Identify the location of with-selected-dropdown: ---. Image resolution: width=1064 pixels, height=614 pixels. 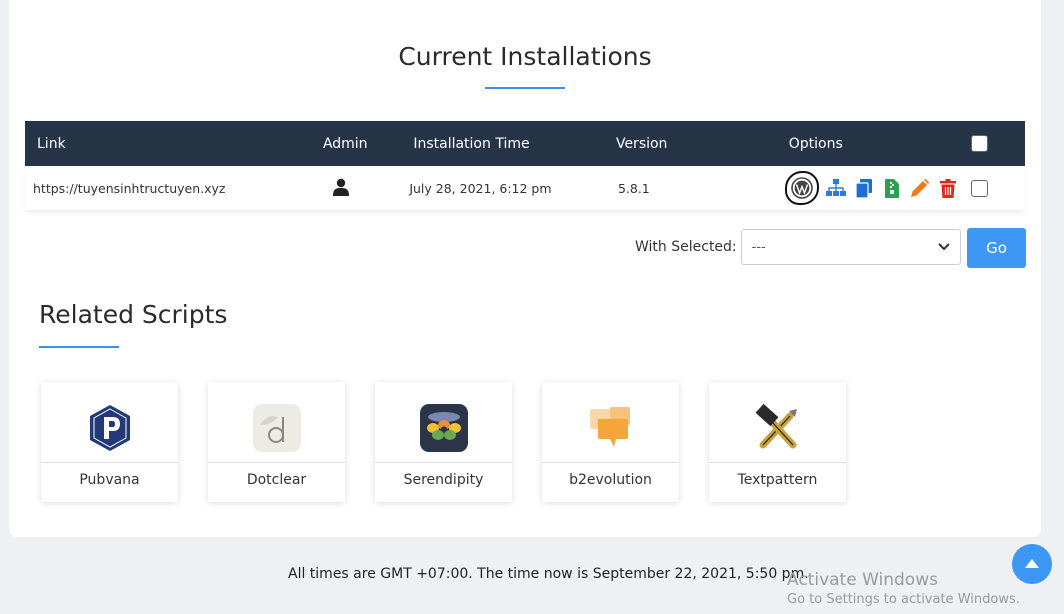
(850, 247).